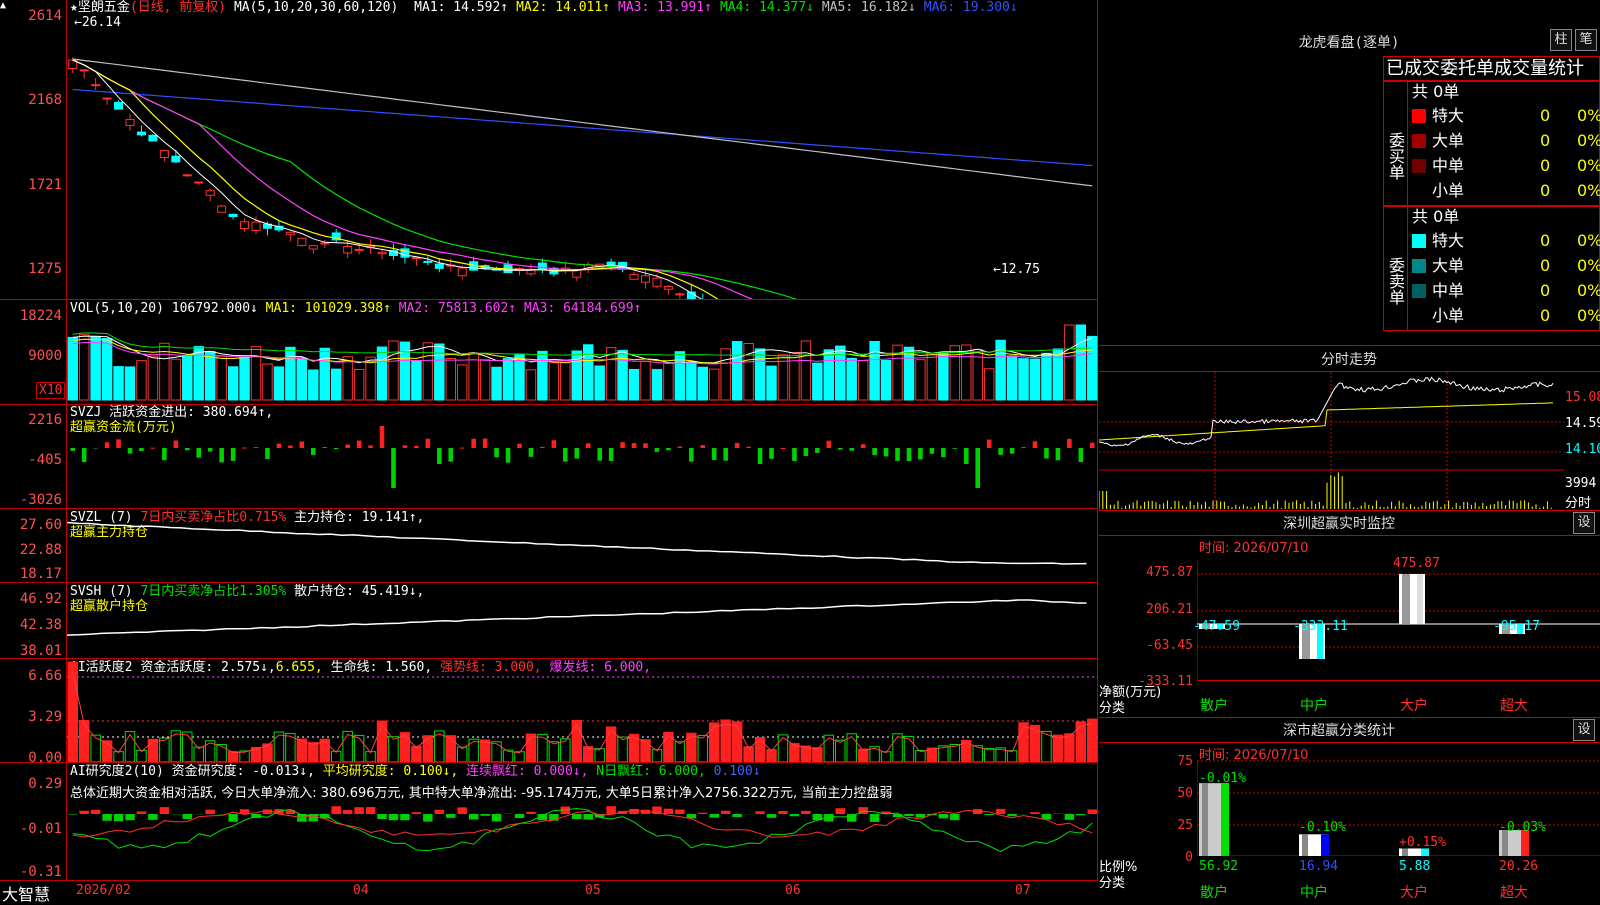 The height and width of the screenshot is (905, 1600). Describe the element at coordinates (1584, 730) in the screenshot. I see `cls-settings-button: 设` at that location.